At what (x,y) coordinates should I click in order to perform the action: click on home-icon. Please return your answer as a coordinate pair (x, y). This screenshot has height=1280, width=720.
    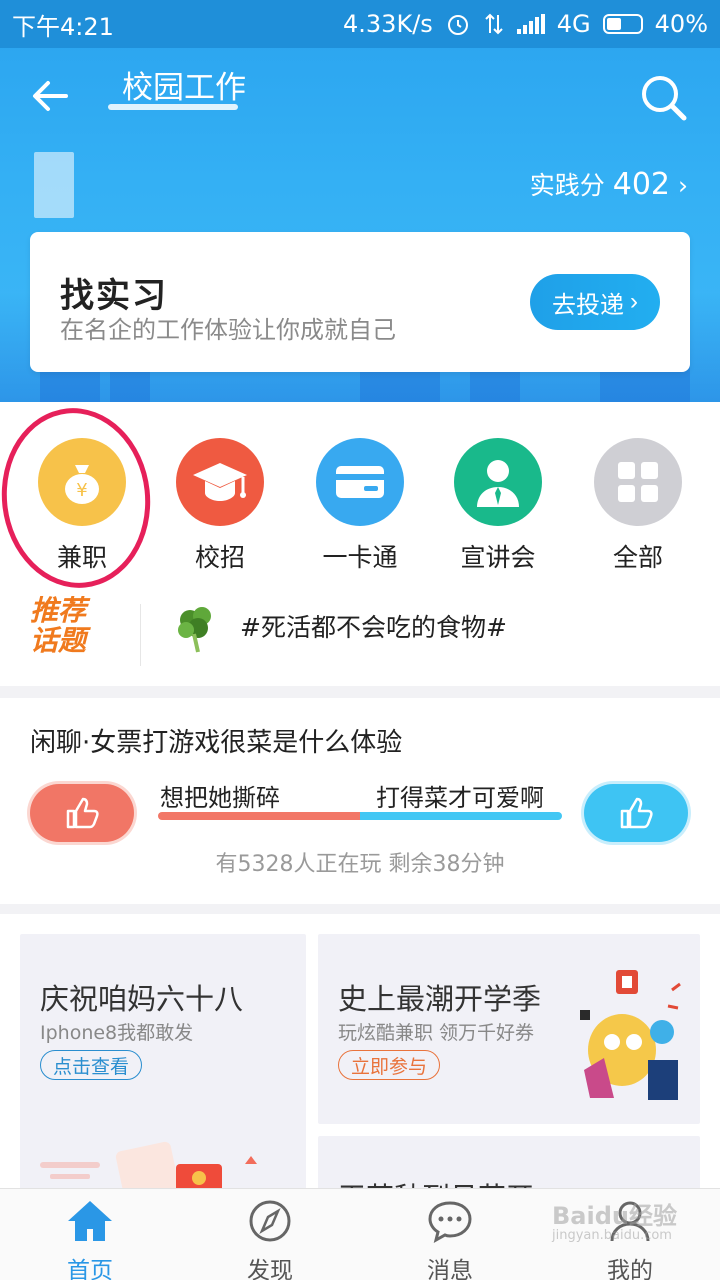
    Looking at the image, I should click on (90, 1221).